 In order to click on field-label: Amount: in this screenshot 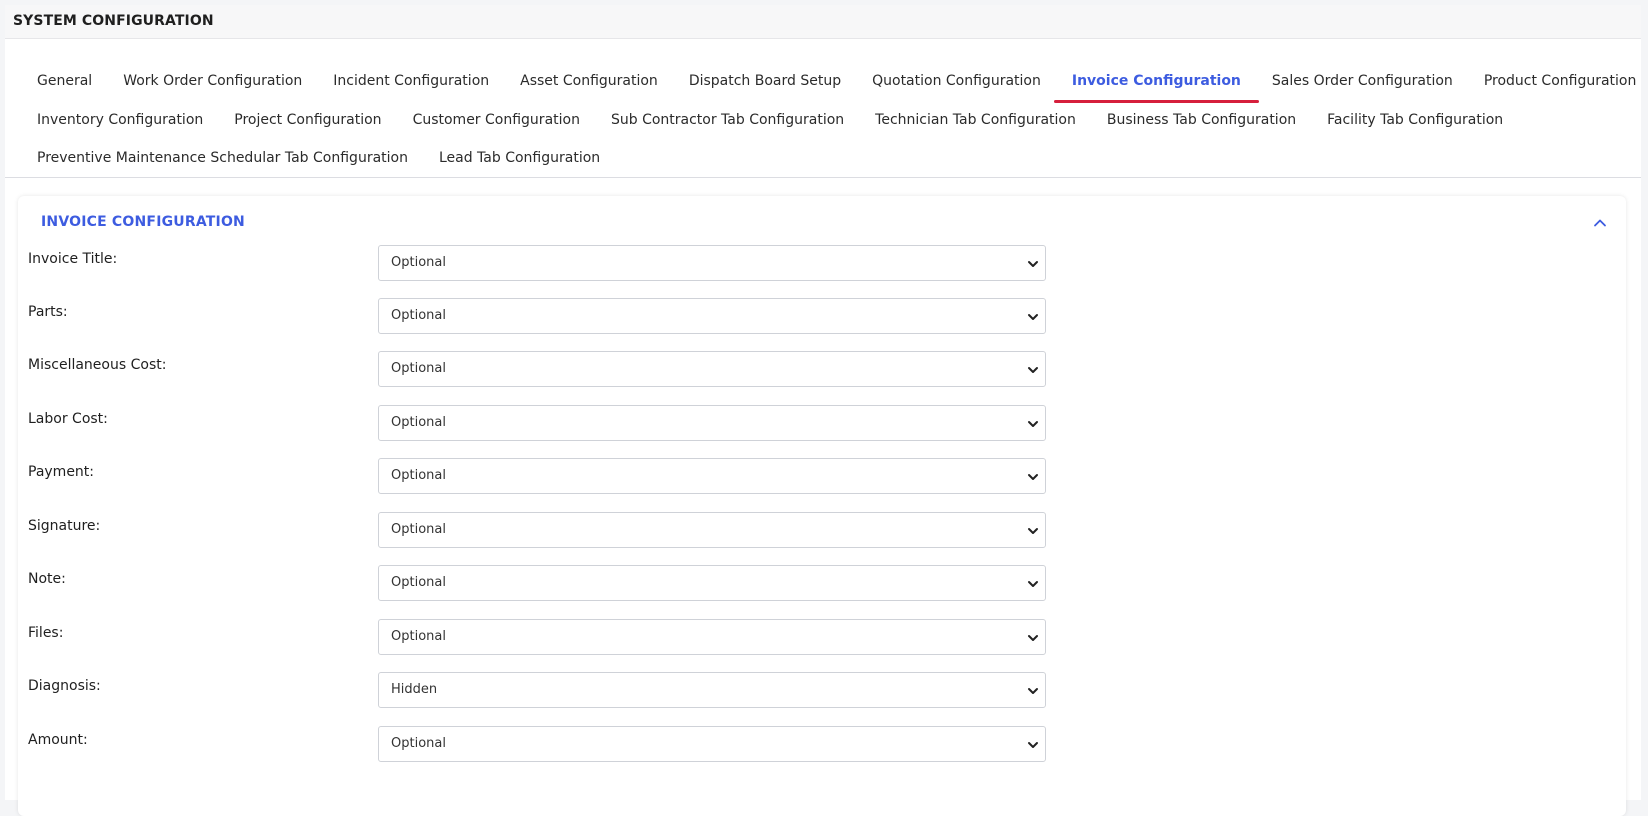, I will do `click(58, 740)`.